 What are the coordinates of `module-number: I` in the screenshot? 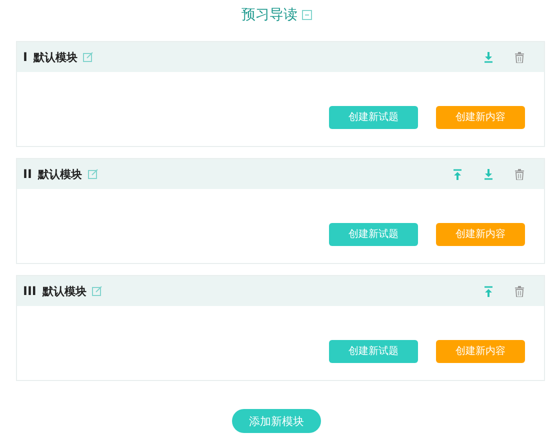 It's located at (25, 57).